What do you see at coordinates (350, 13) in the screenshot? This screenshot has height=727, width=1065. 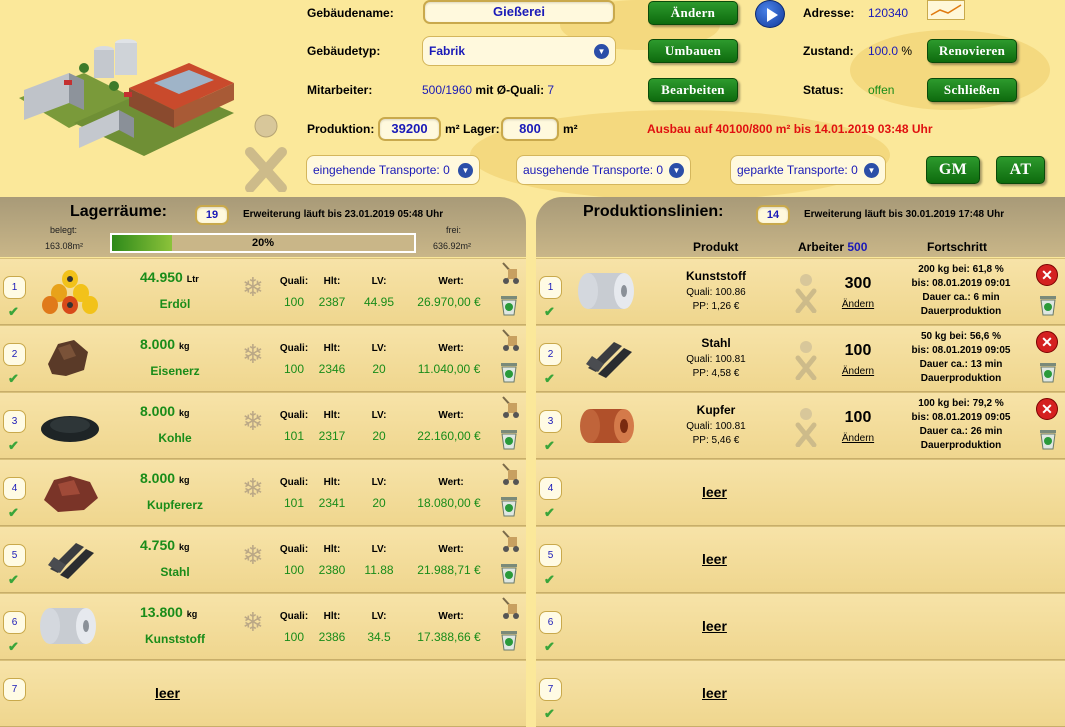 I see `building-name-label: Gebäudename:` at bounding box center [350, 13].